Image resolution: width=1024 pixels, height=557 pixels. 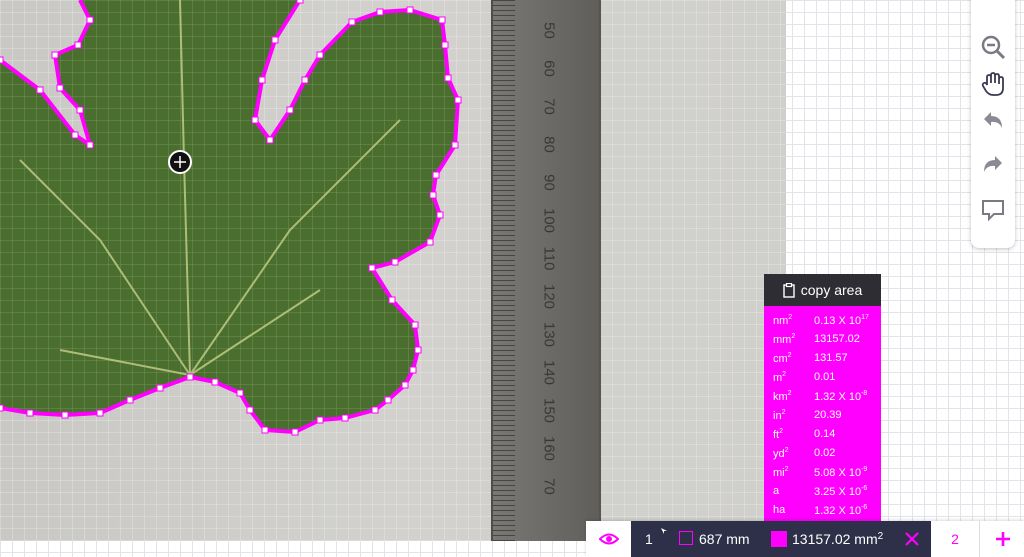 What do you see at coordinates (993, 210) in the screenshot?
I see `comment-icon` at bounding box center [993, 210].